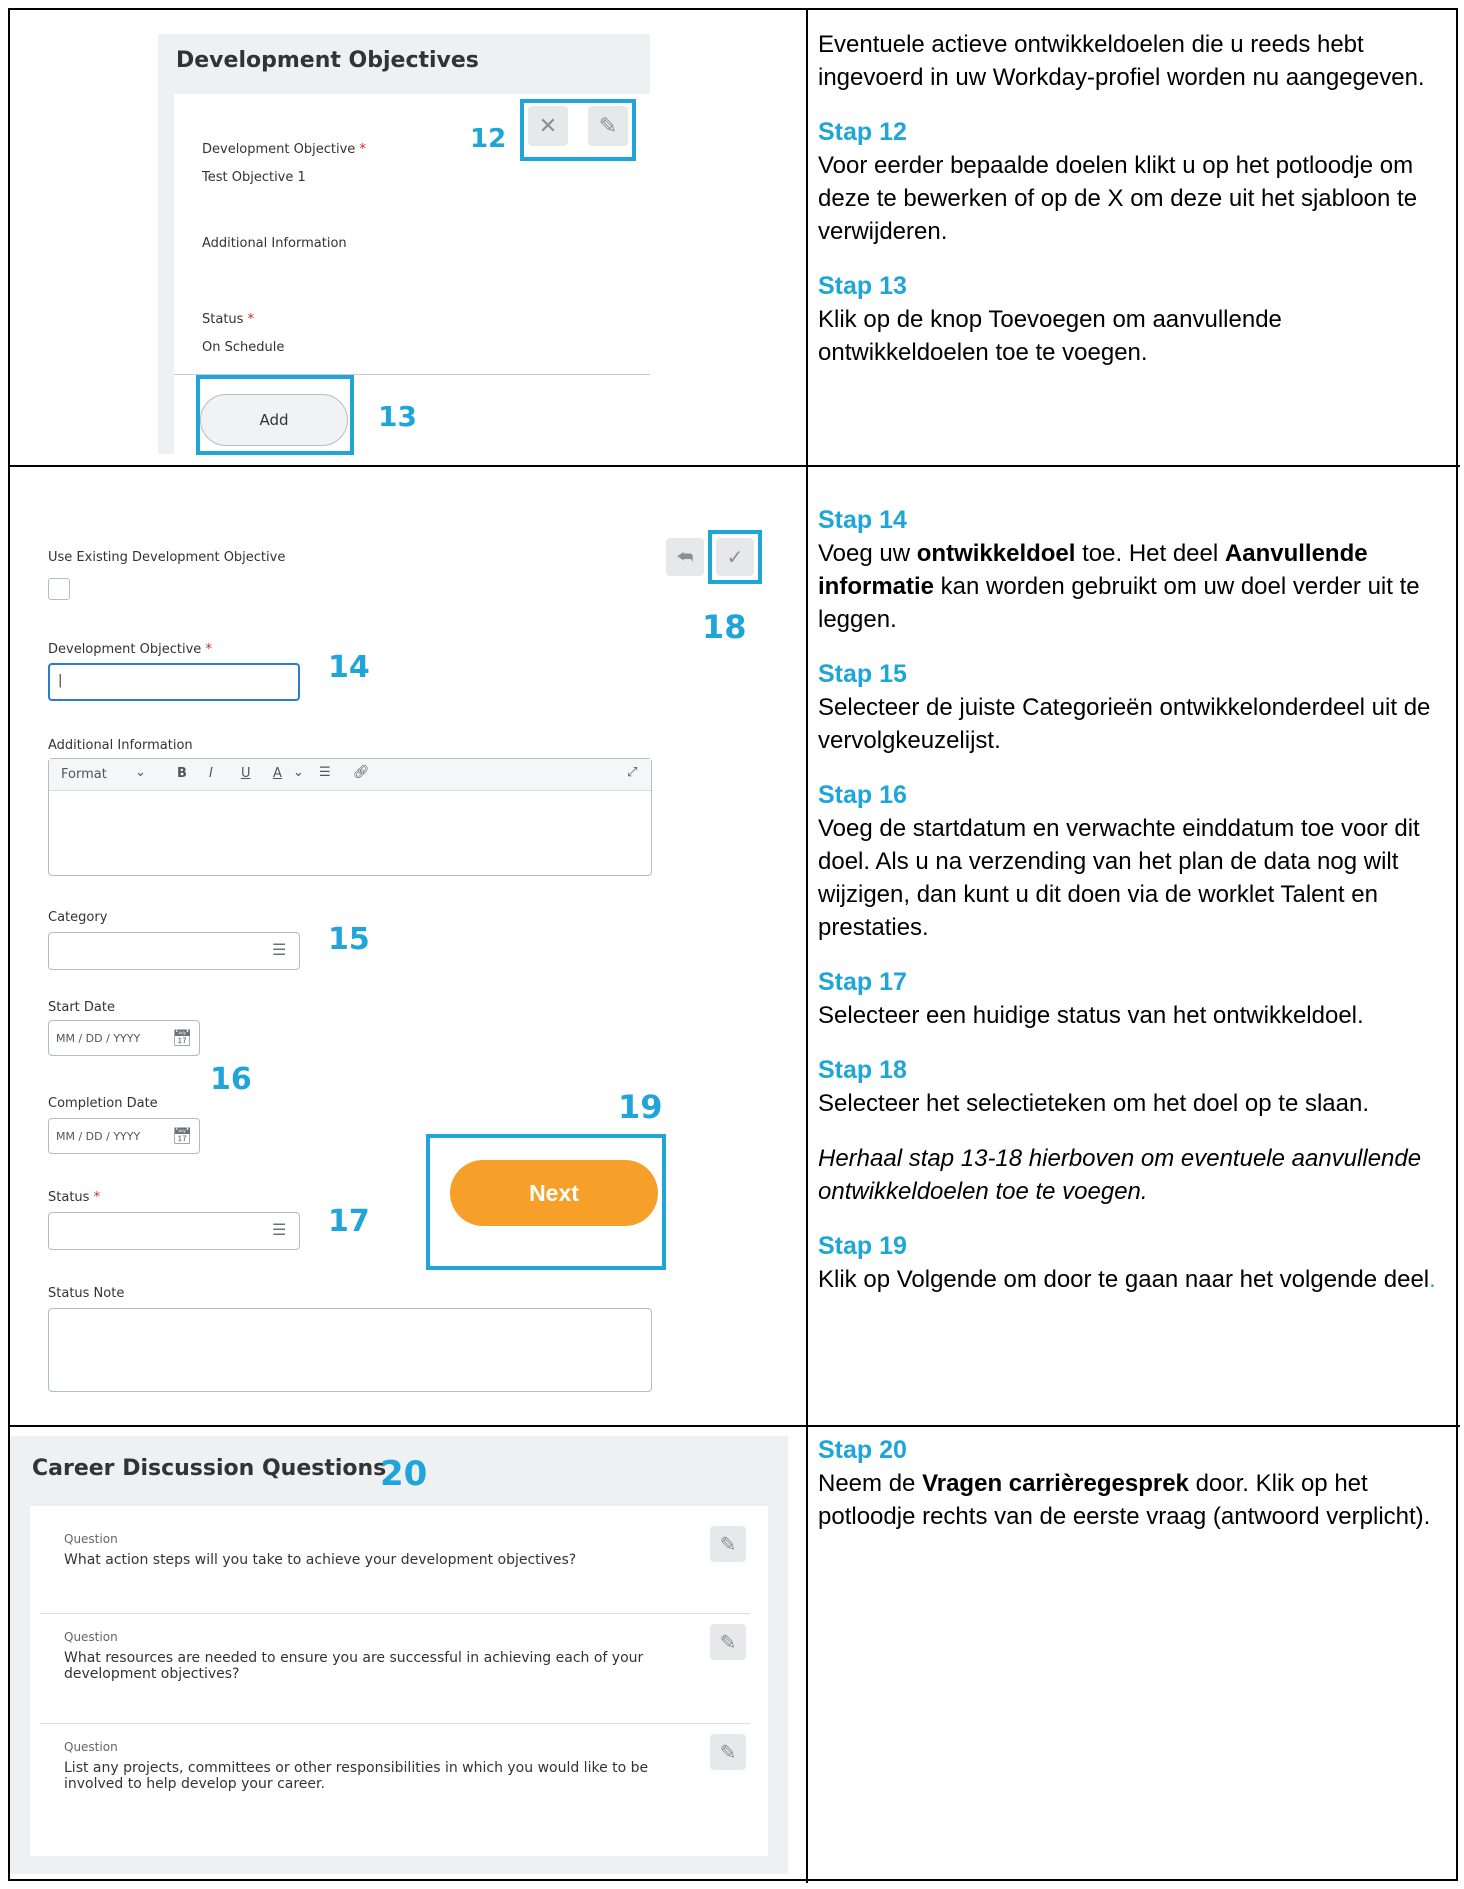 This screenshot has height=1889, width=1464. What do you see at coordinates (349, 667) in the screenshot?
I see `callout-14: 14` at bounding box center [349, 667].